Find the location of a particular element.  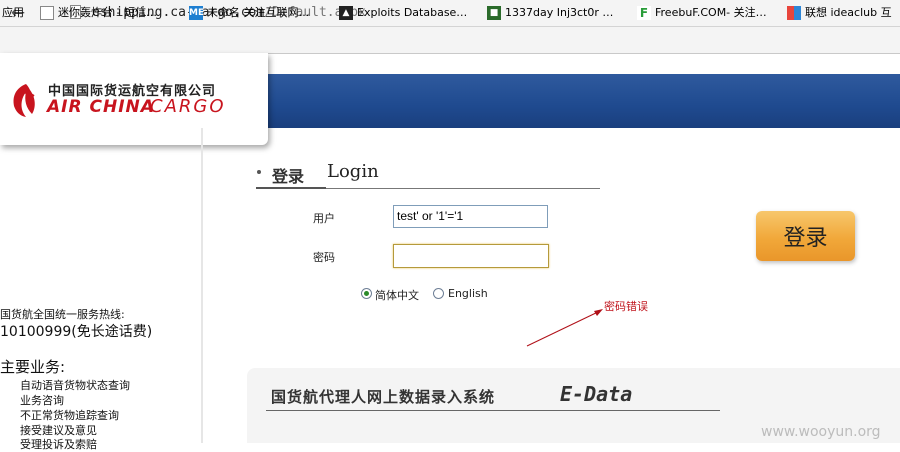

watermark-text: www.wooyun.org is located at coordinates (821, 432).